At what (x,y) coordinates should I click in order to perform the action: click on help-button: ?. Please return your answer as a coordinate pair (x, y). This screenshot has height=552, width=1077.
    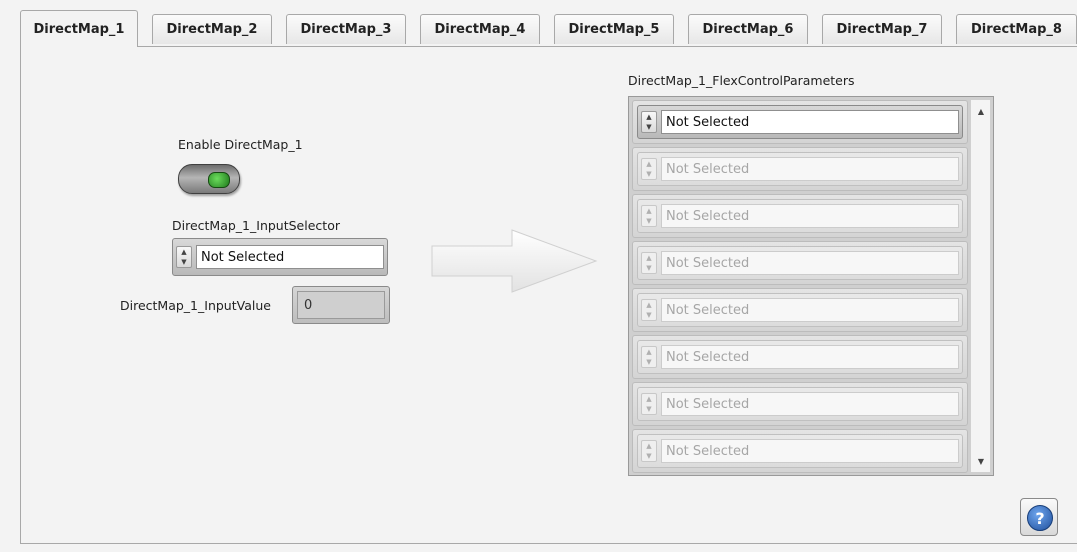
    Looking at the image, I should click on (1039, 517).